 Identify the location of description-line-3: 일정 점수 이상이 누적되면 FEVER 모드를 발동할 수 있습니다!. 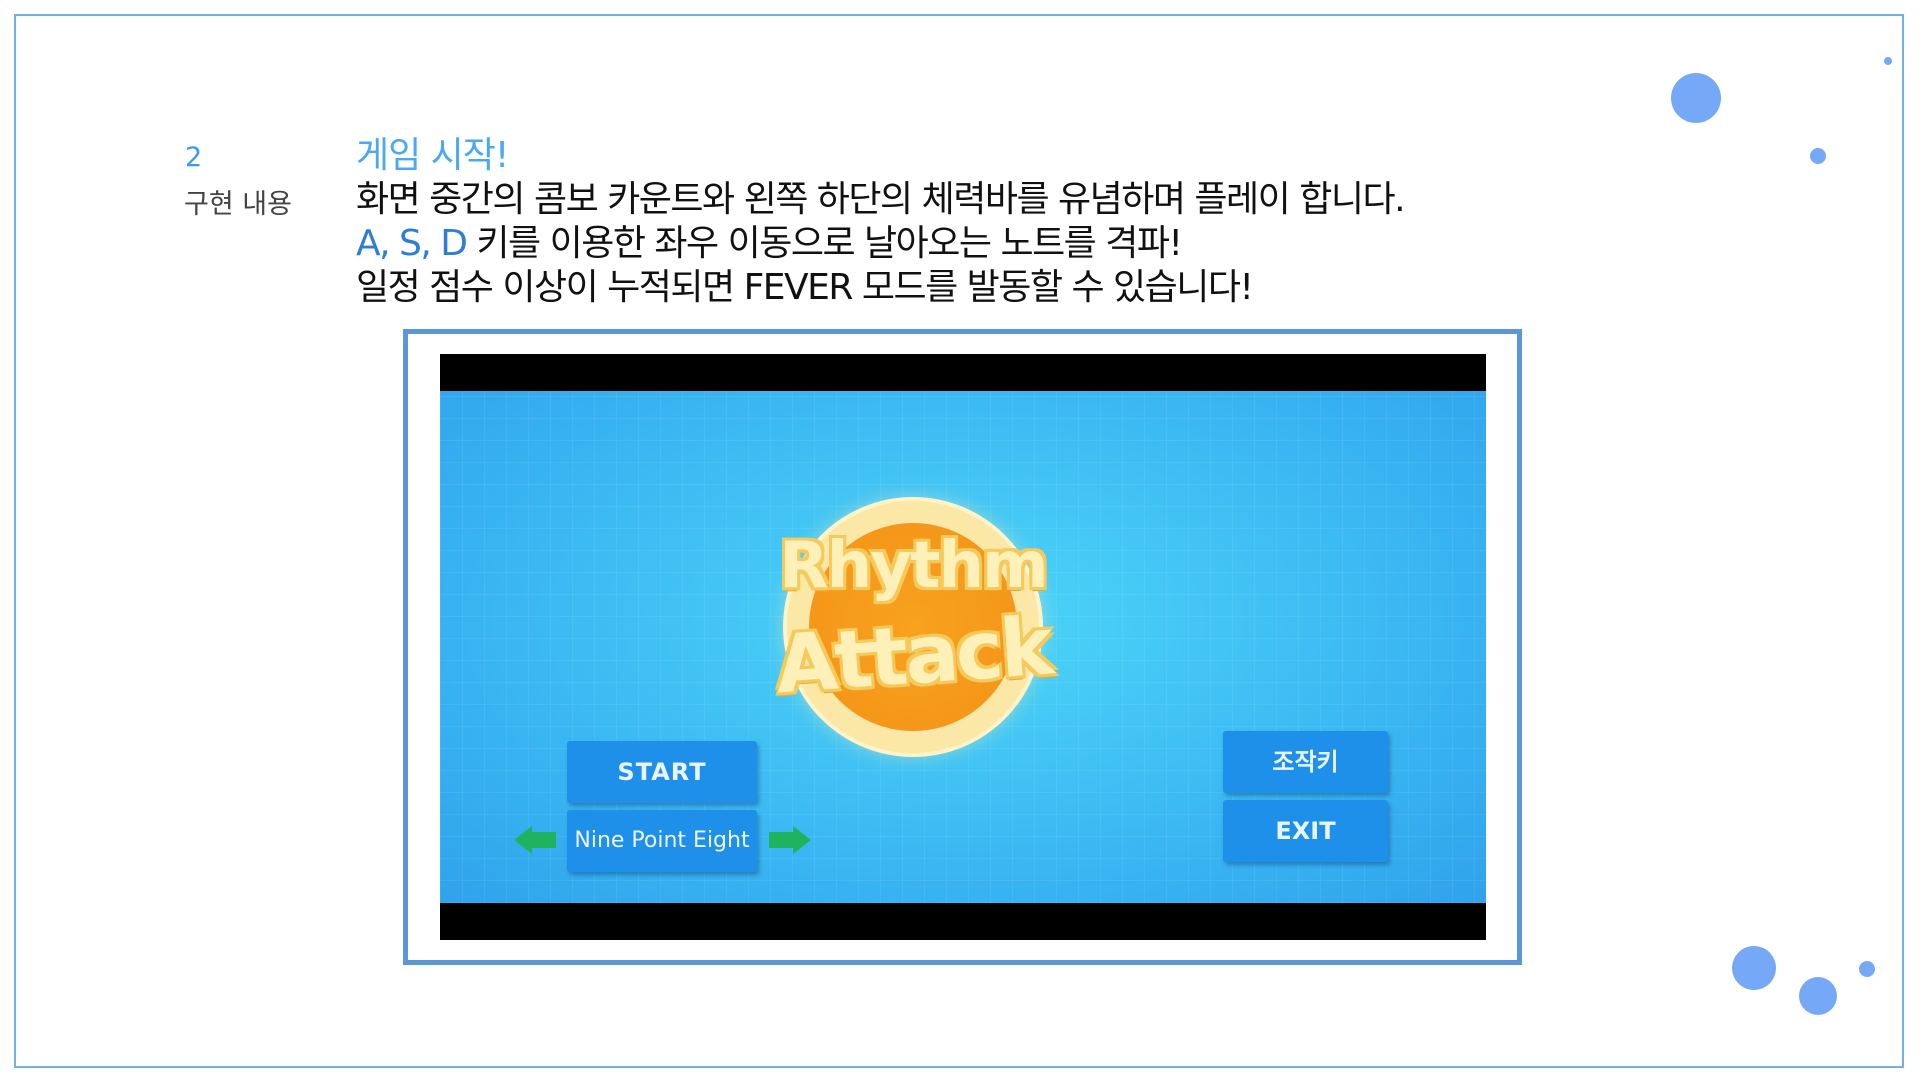
(805, 287).